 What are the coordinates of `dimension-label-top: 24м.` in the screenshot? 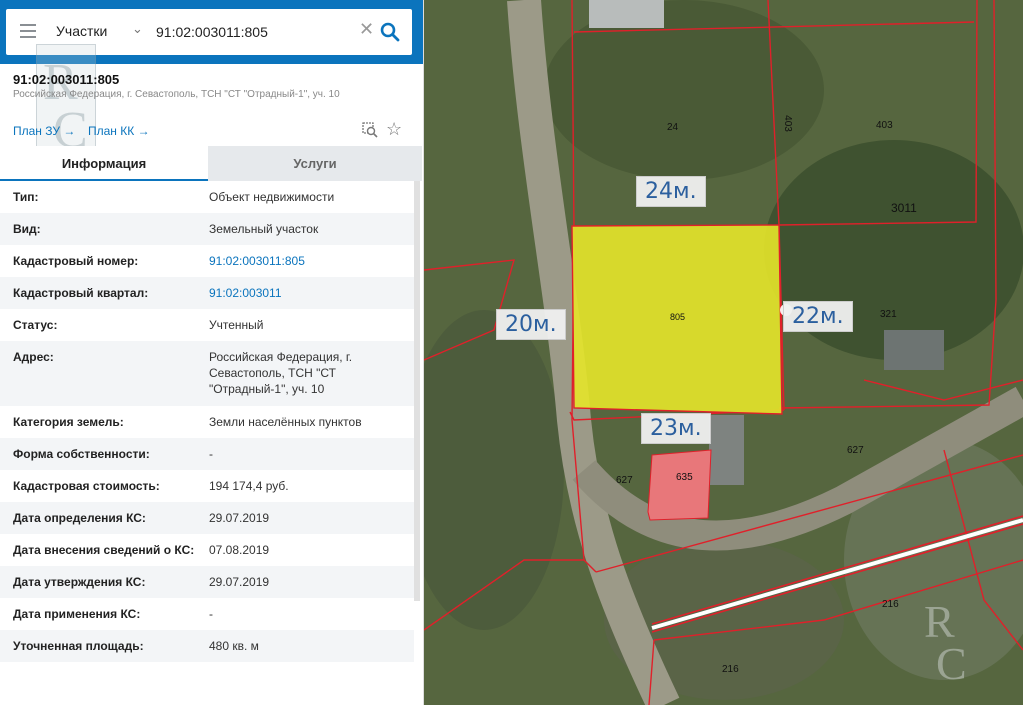 It's located at (671, 191).